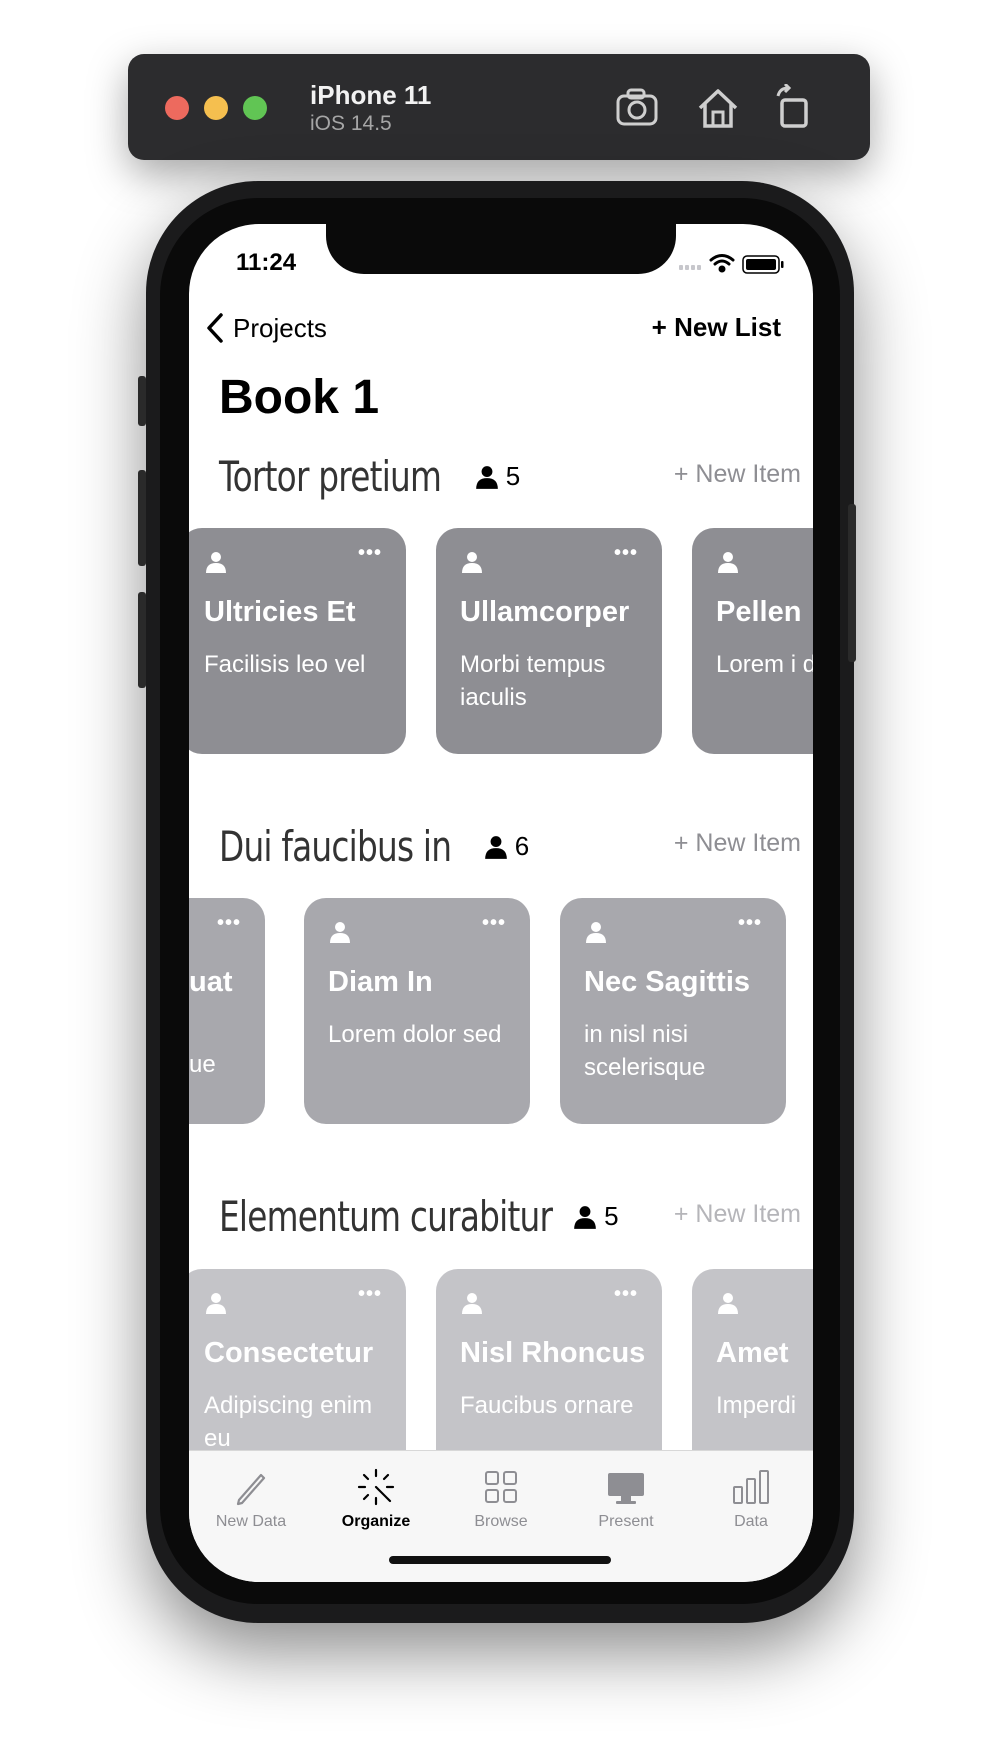  I want to click on tab-label: Data, so click(751, 1521).